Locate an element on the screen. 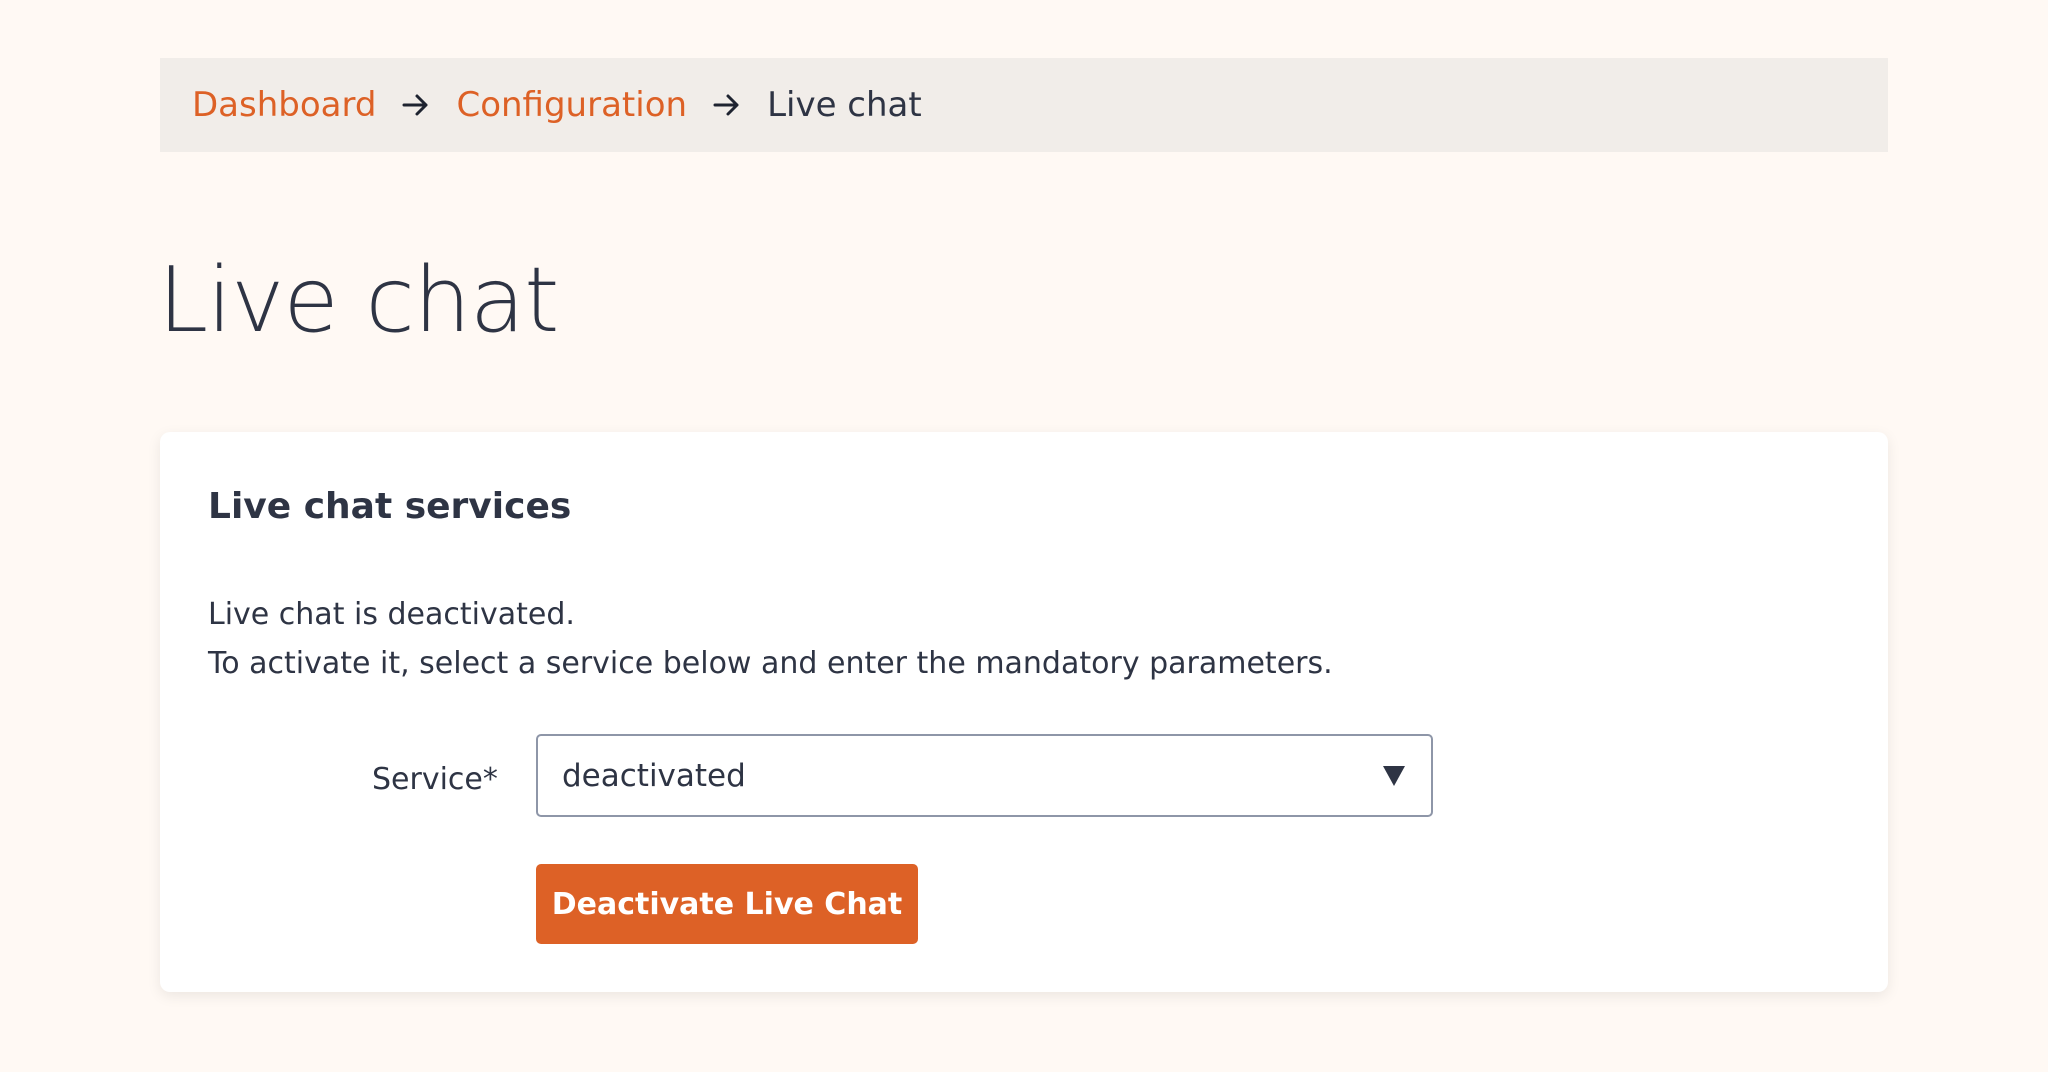 The image size is (2048, 1072). description-status: Live chat is deactivated. is located at coordinates (391, 614).